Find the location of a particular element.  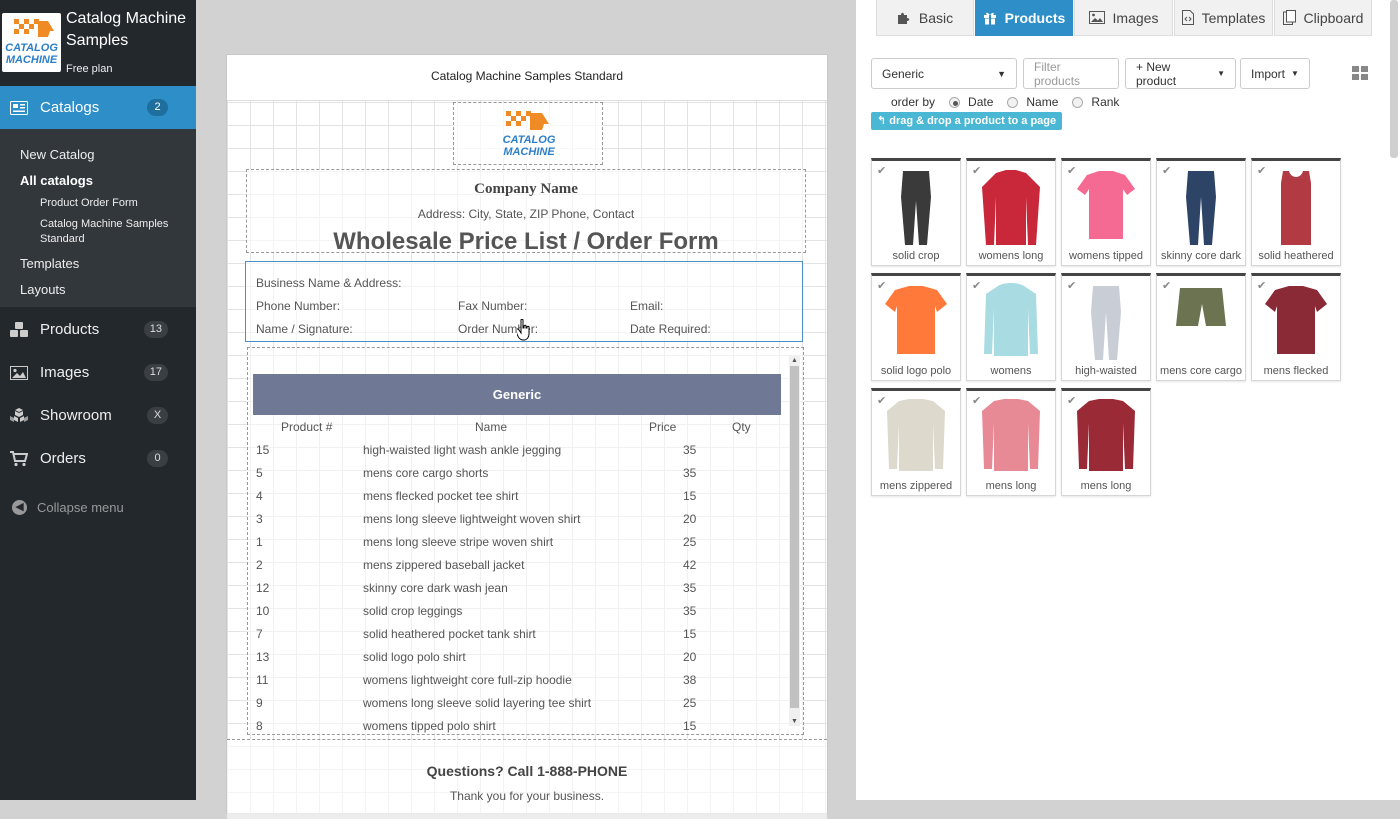

filter-products-input: Filter products is located at coordinates (1071, 73).